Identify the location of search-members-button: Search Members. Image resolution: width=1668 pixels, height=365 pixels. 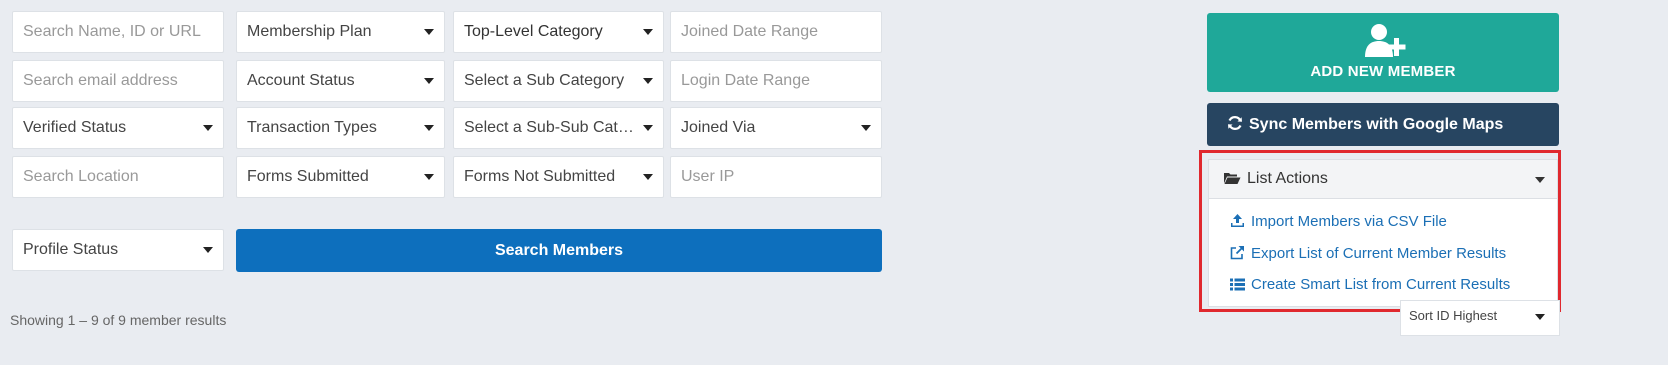
(559, 250).